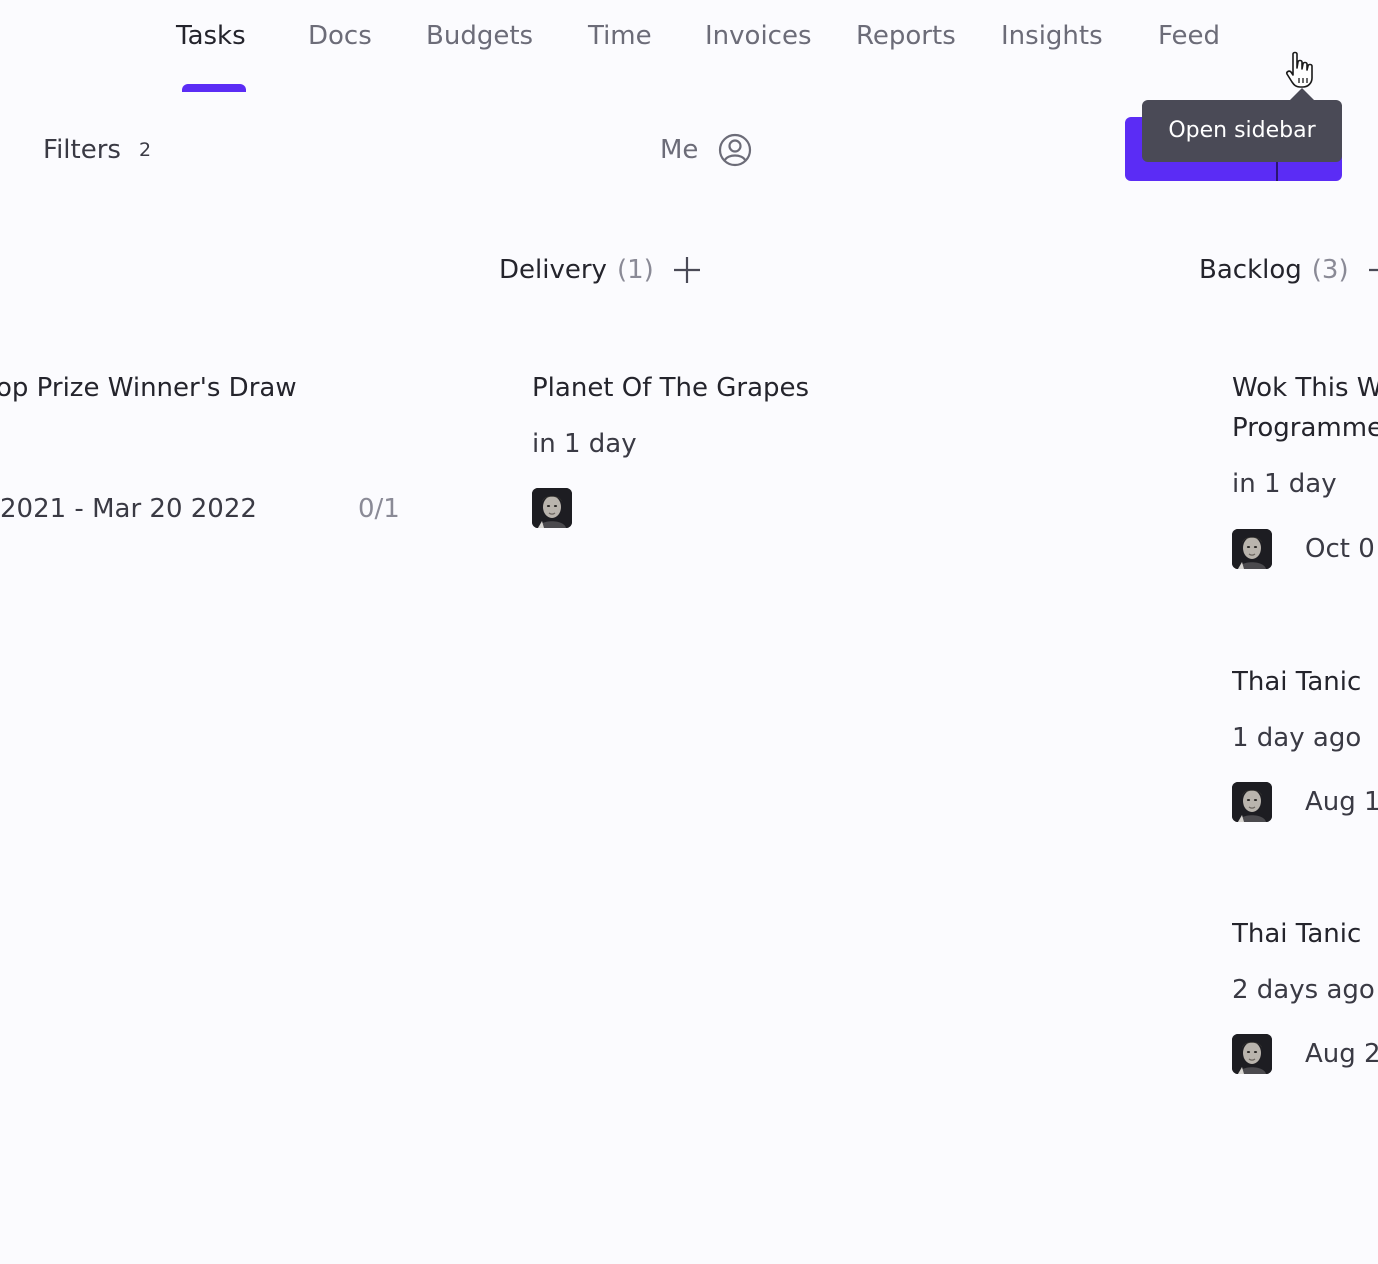  I want to click on column-header-backlog-clip: Backlog (3), so click(1284, 272).